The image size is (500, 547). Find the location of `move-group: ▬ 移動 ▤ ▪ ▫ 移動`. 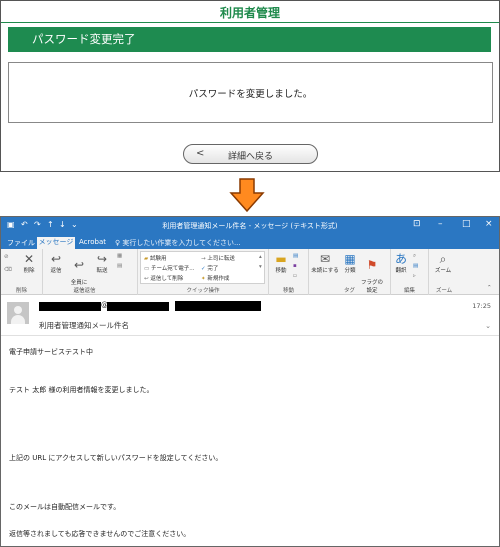

move-group: ▬ 移動 ▤ ▪ ▫ 移動 is located at coordinates (289, 272).